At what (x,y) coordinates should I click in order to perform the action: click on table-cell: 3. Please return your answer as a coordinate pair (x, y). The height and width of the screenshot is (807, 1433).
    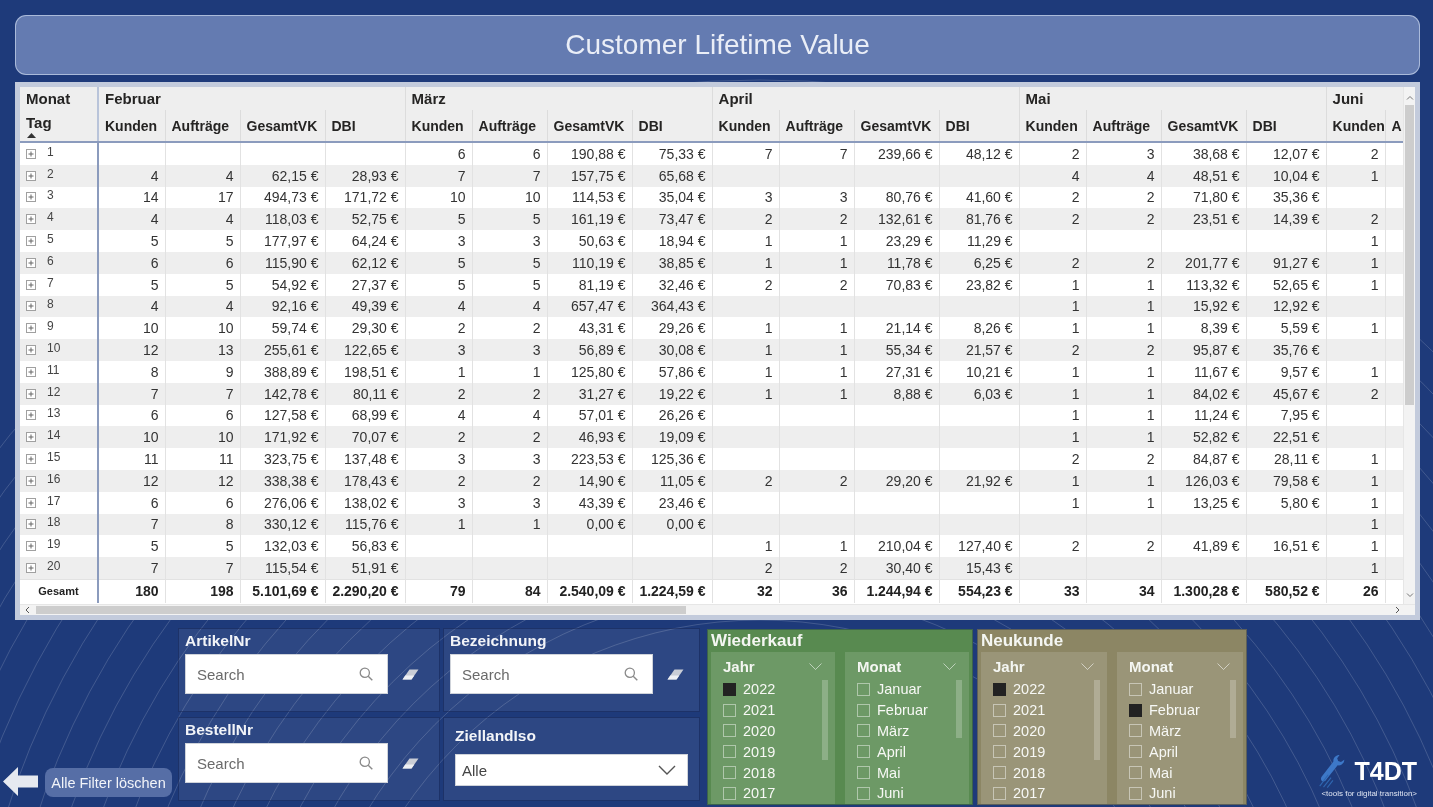
    Looking at the image, I should click on (1124, 153).